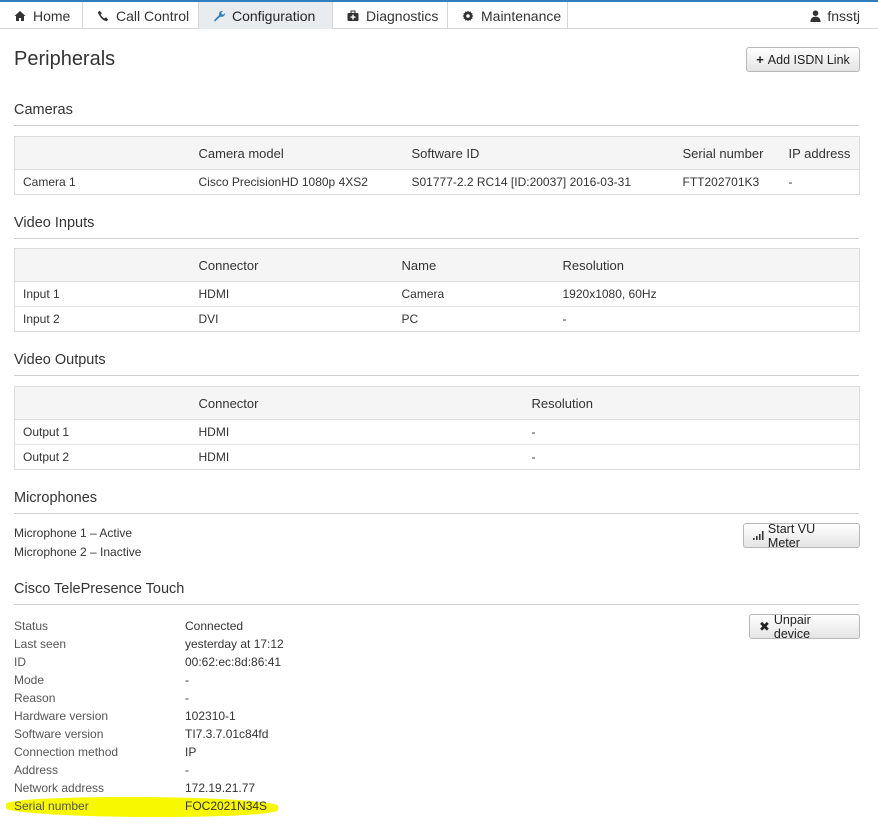  I want to click on home-icon, so click(20, 15).